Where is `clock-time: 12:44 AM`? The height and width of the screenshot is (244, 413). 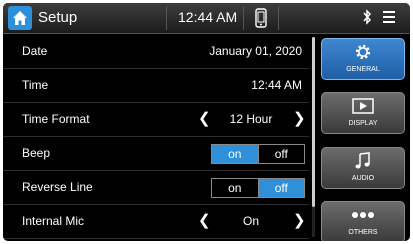 clock-time: 12:44 AM is located at coordinates (208, 17).